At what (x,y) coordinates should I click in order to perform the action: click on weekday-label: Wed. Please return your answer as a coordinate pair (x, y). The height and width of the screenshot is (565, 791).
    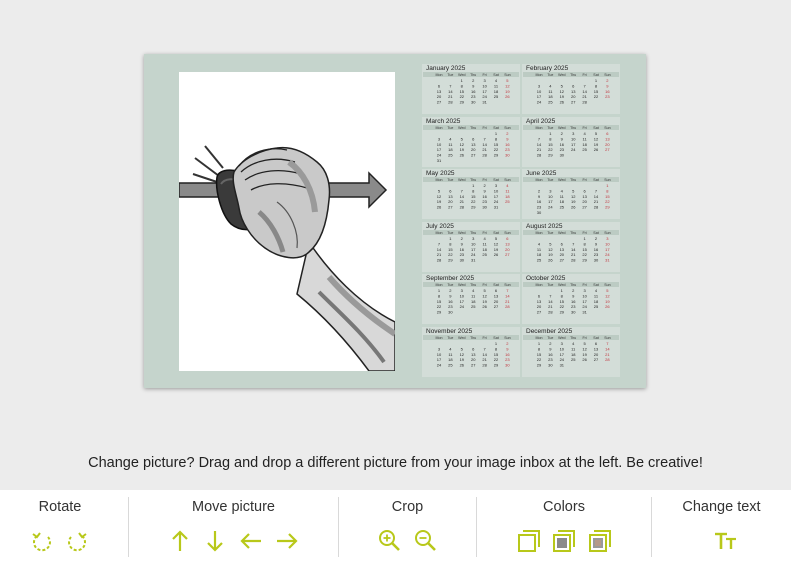
    Looking at the image, I should click on (561, 180).